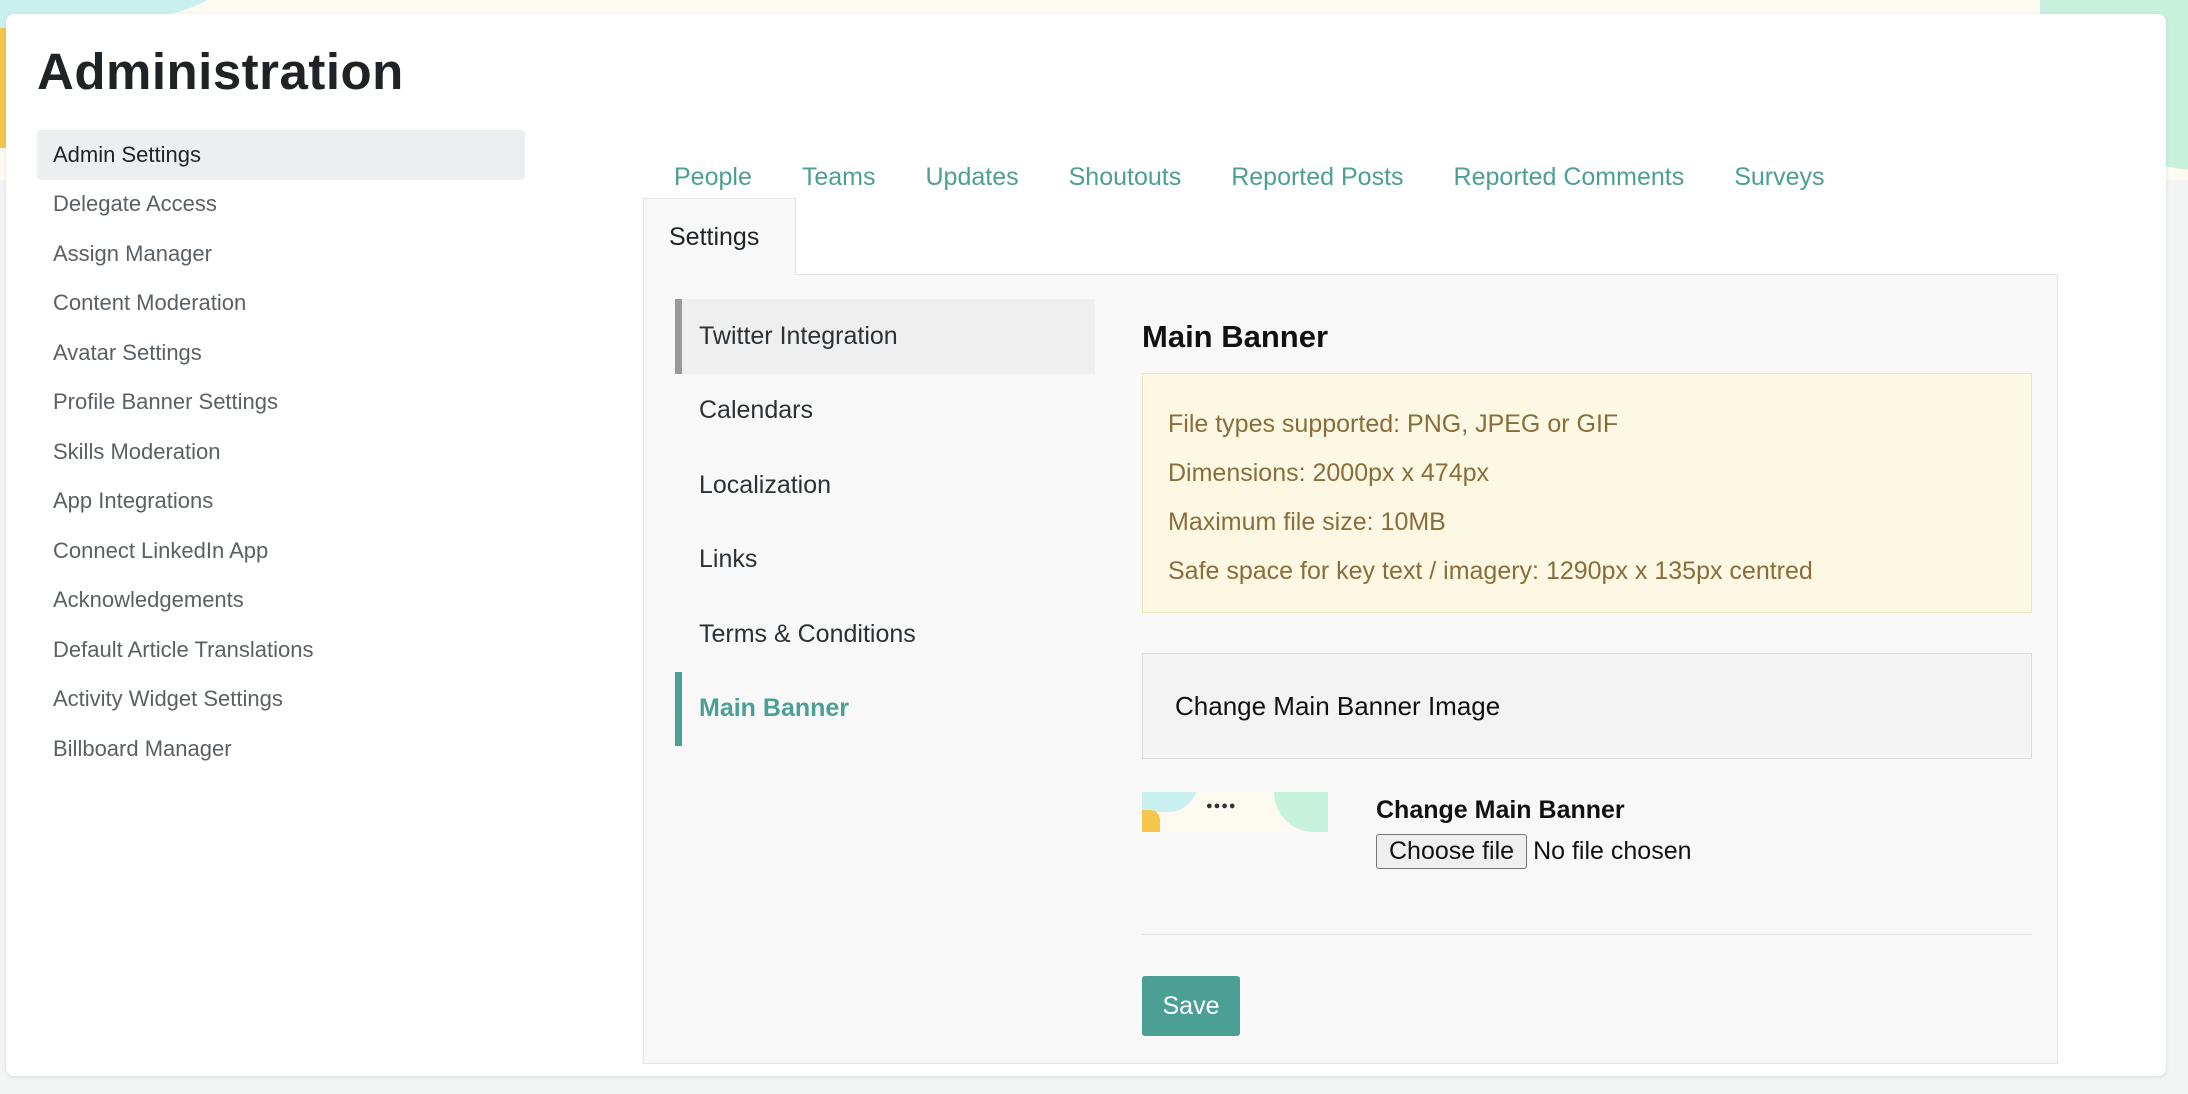 This screenshot has height=1094, width=2188. I want to click on sidebar-item-profile-banner-settings: Profile Banner Settings, so click(281, 403).